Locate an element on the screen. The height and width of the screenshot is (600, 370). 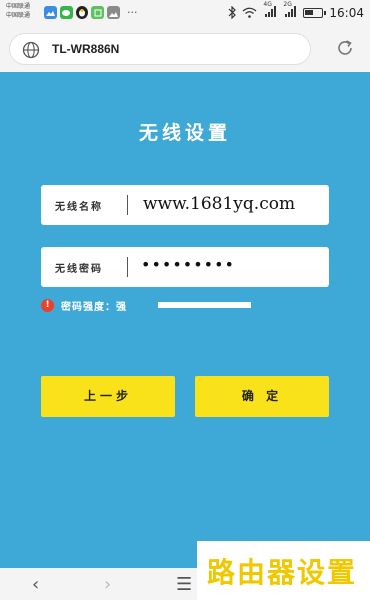
ssid-input: www.1681yq.com is located at coordinates (219, 204).